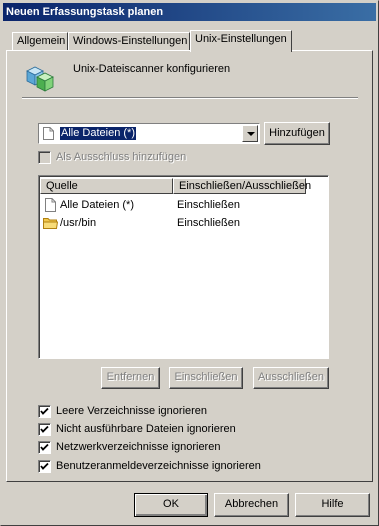 The height and width of the screenshot is (526, 379). I want to click on column-header-mode: Einschließen/Ausschließen, so click(242, 186).